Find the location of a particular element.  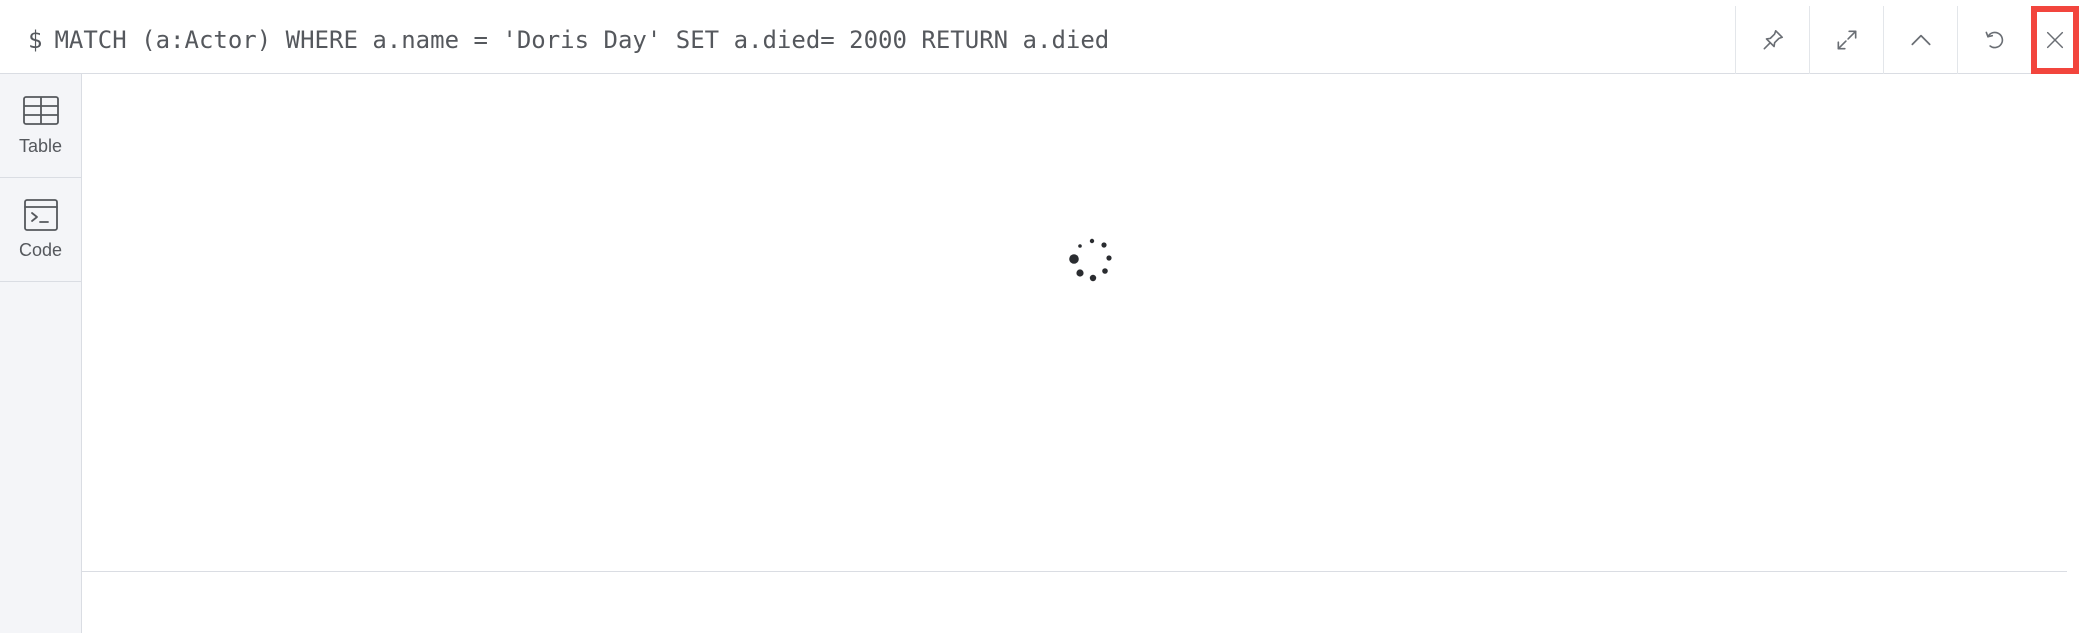

close-button is located at coordinates (2055, 40).